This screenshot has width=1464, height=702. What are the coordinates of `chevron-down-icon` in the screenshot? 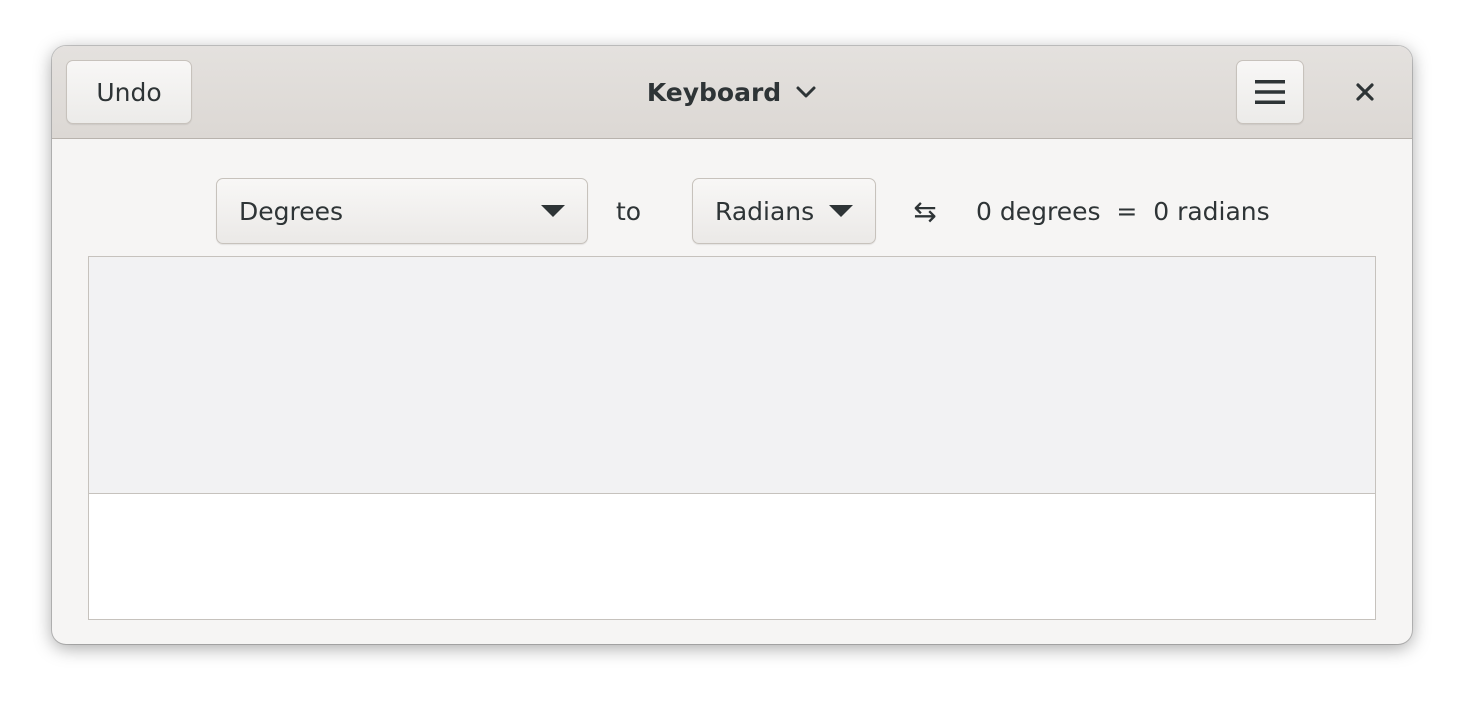 It's located at (806, 92).